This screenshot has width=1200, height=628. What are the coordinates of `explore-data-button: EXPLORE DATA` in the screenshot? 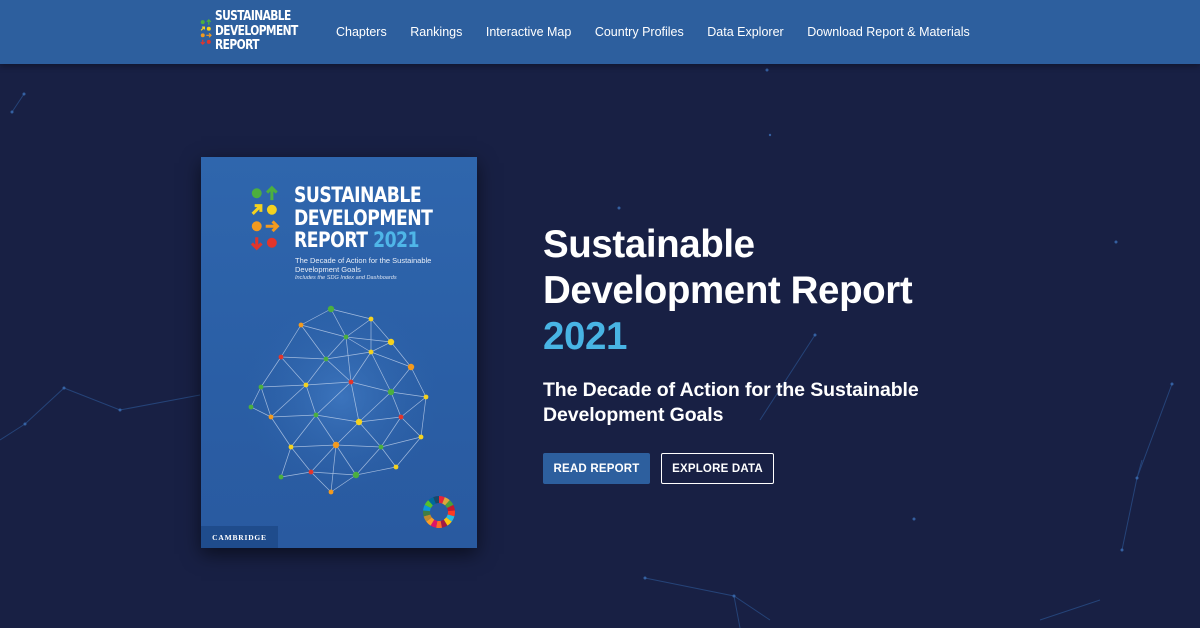 It's located at (717, 468).